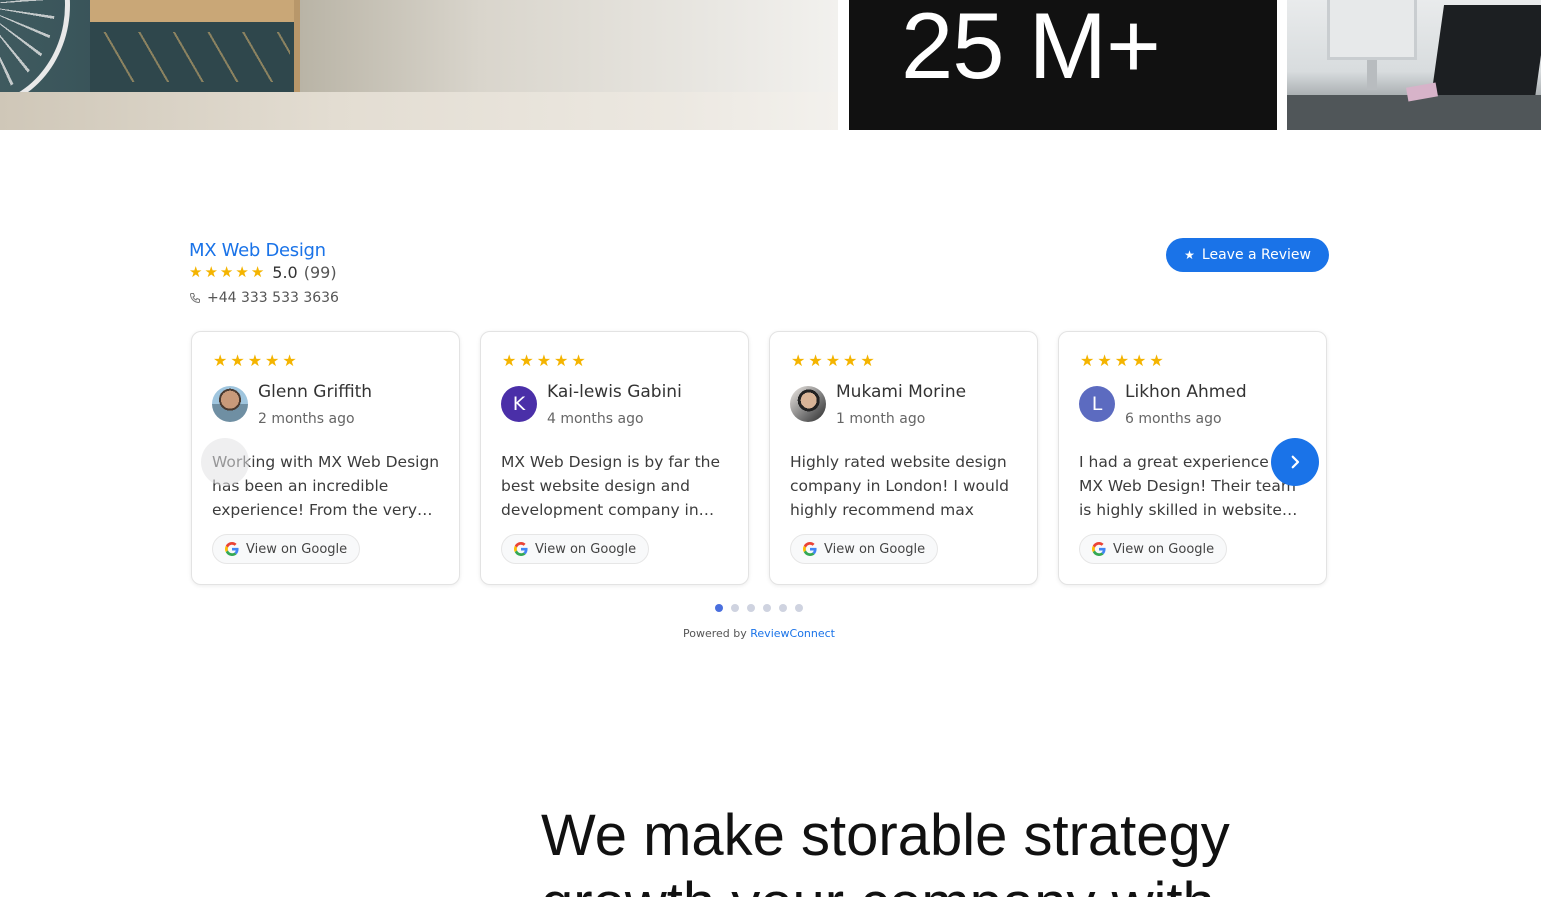 This screenshot has width=1541, height=897. What do you see at coordinates (1485, 55) in the screenshot?
I see `laptop-graphic` at bounding box center [1485, 55].